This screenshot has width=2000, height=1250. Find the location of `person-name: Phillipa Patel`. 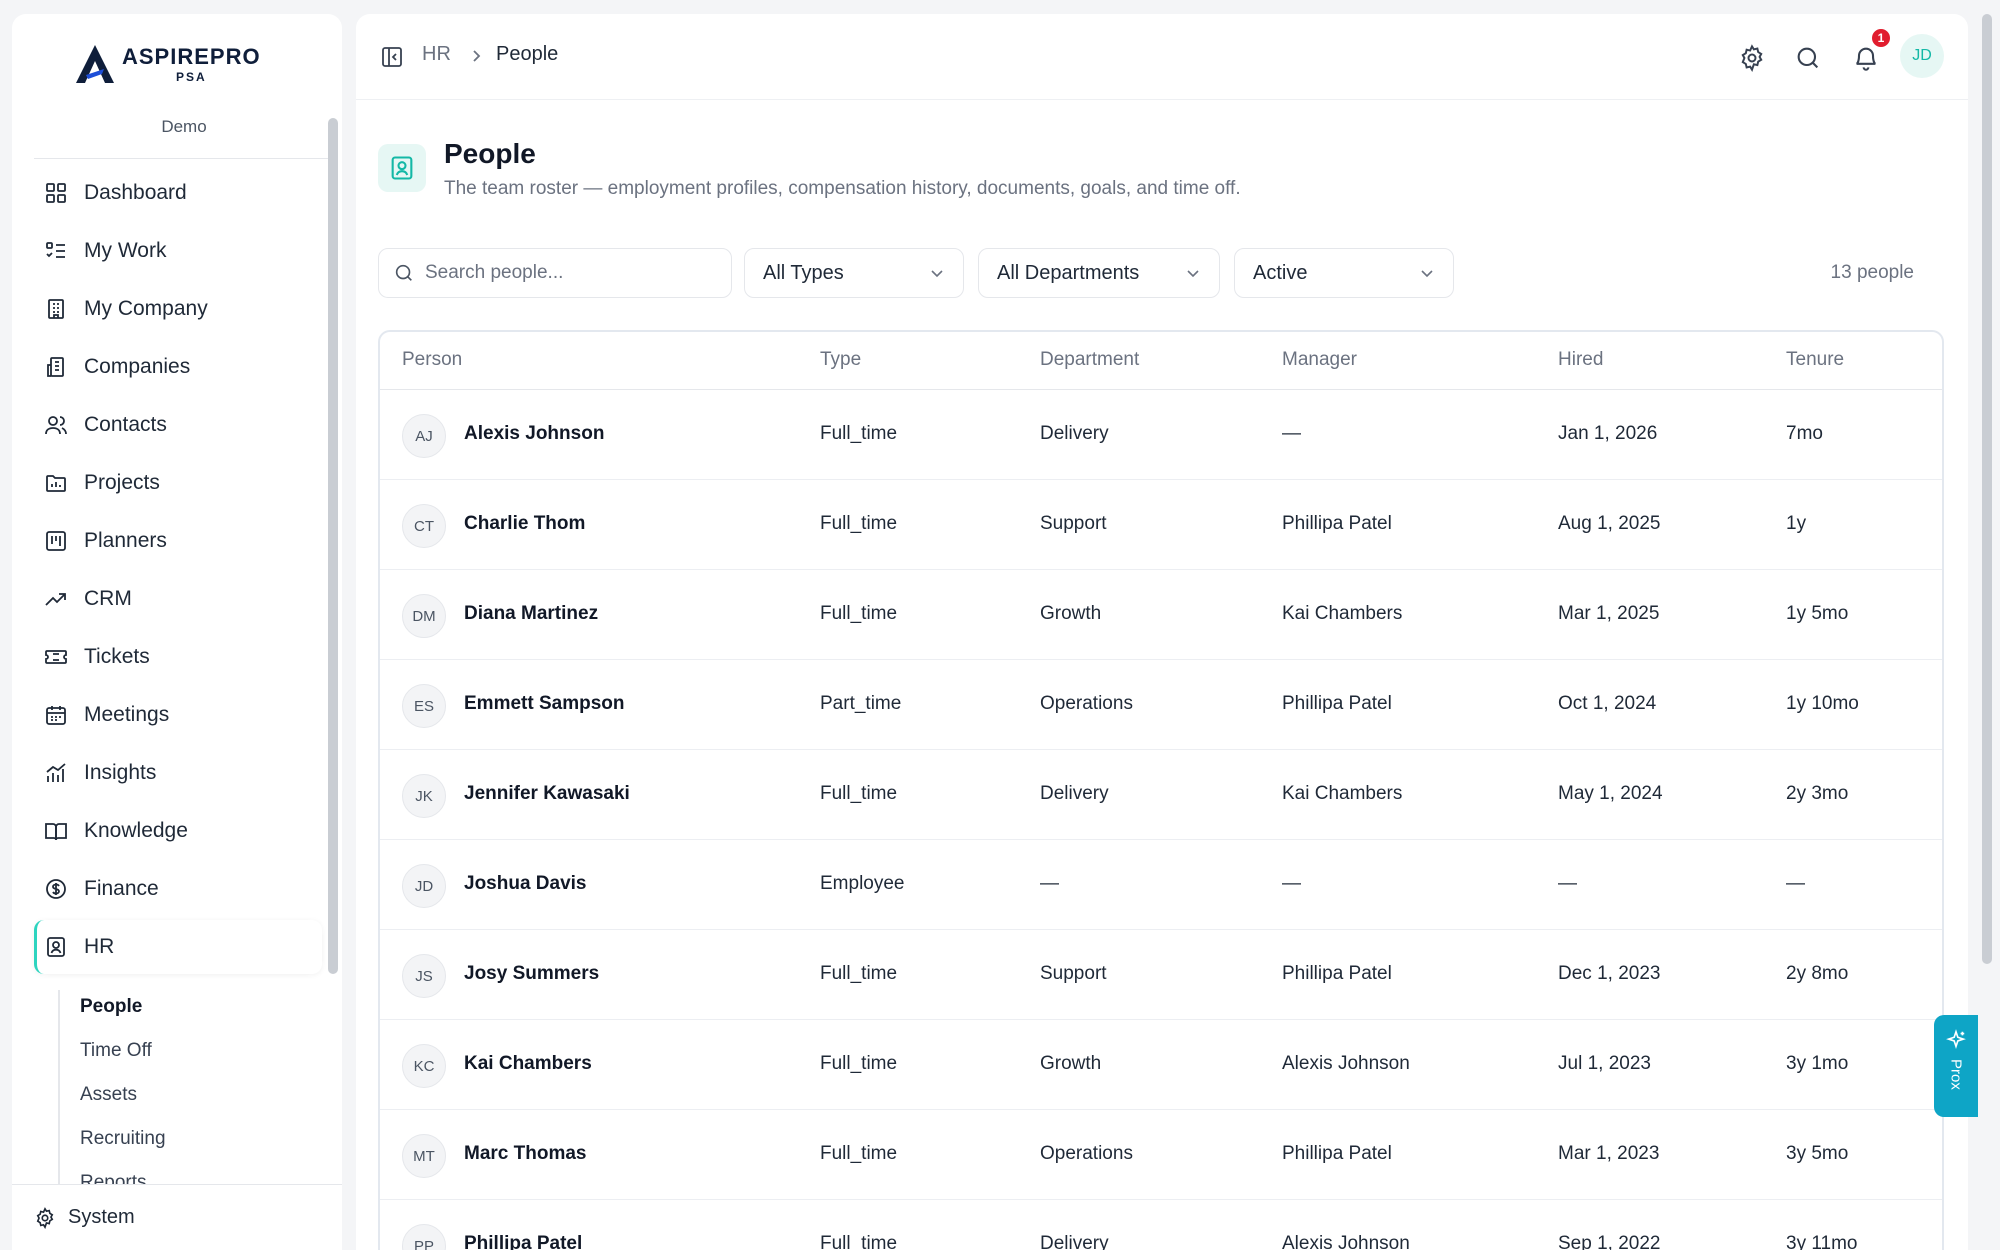

person-name: Phillipa Patel is located at coordinates (523, 1241).